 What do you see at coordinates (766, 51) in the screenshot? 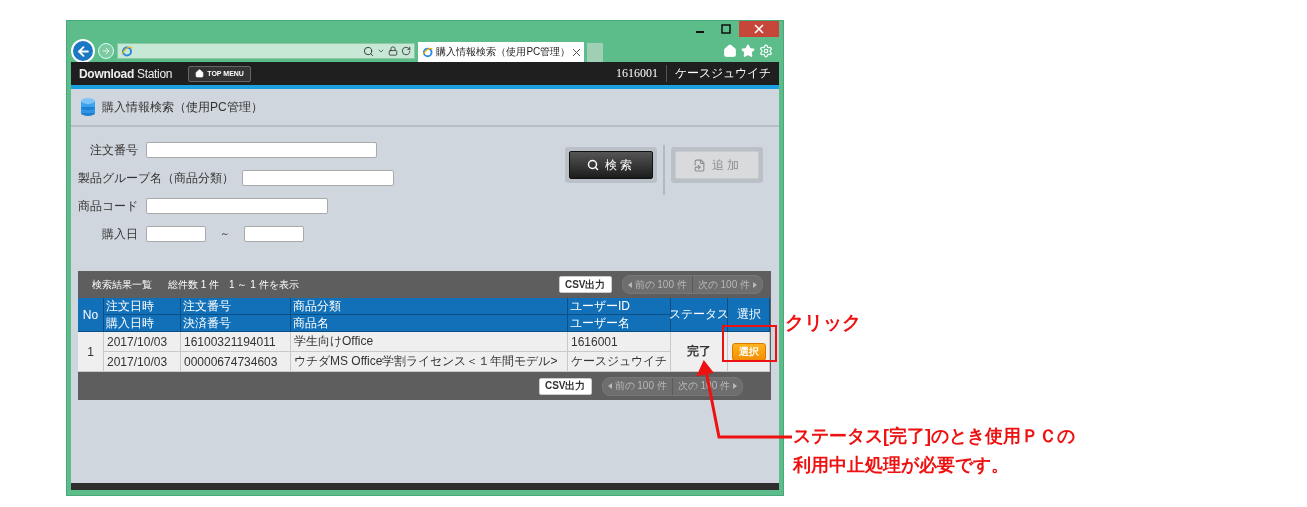
I see `settings-icon` at bounding box center [766, 51].